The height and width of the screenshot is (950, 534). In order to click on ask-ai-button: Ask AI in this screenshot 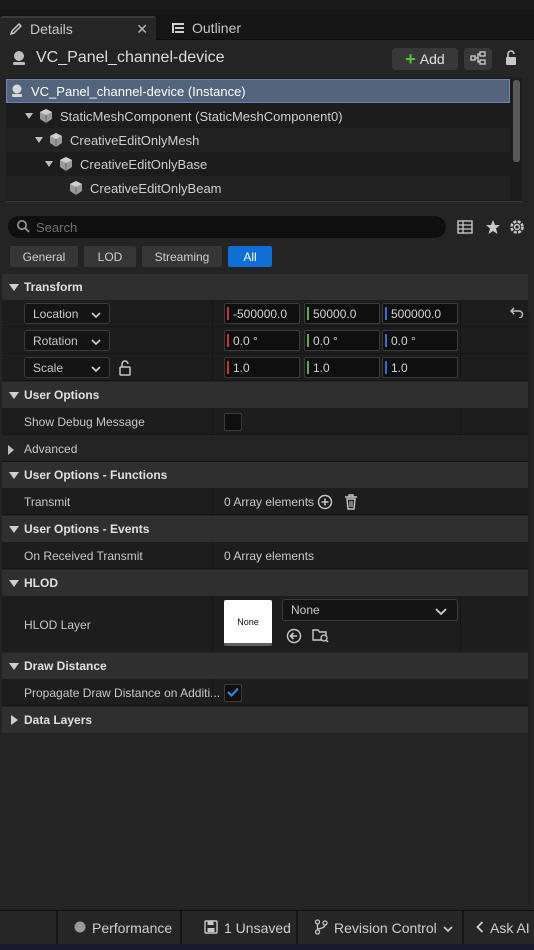, I will do `click(503, 928)`.